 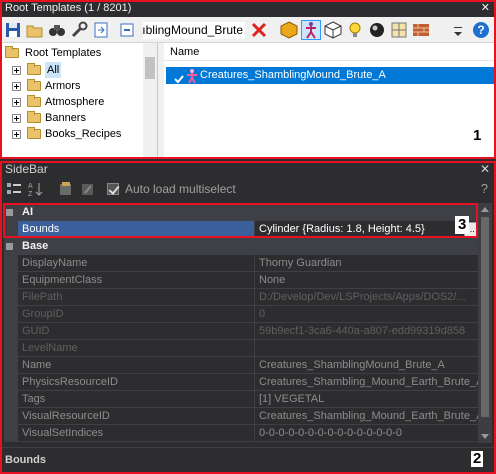 What do you see at coordinates (366, 263) in the screenshot?
I see `property-value: Thorny Guardian` at bounding box center [366, 263].